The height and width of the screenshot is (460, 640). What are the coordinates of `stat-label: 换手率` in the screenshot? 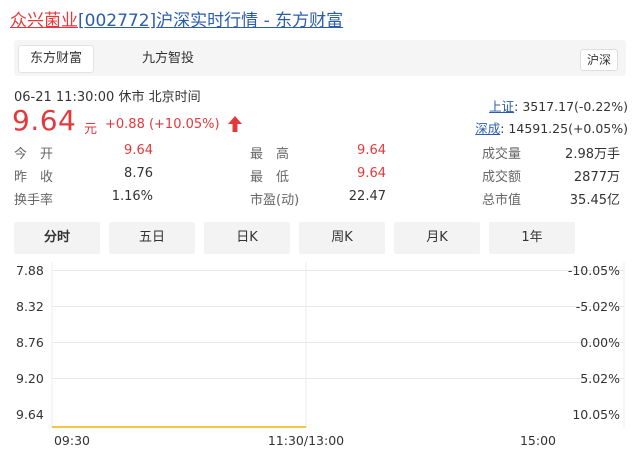 It's located at (34, 200).